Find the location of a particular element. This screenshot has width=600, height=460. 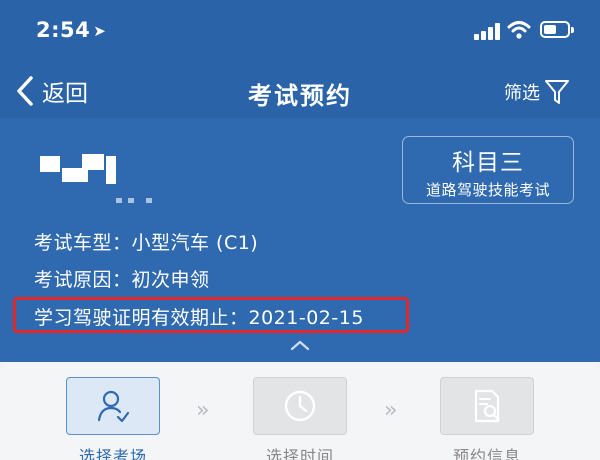

filter-label: 筛选 is located at coordinates (522, 93).